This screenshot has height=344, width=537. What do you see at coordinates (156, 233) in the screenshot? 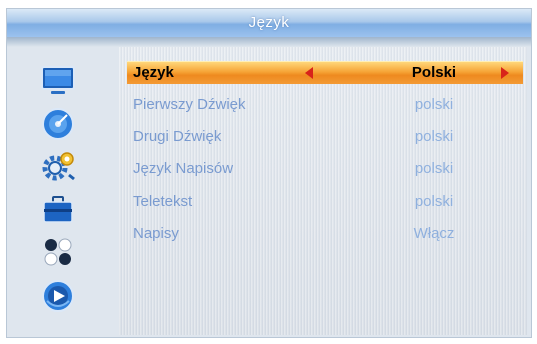
I see `menu-row-label: Napisy` at bounding box center [156, 233].